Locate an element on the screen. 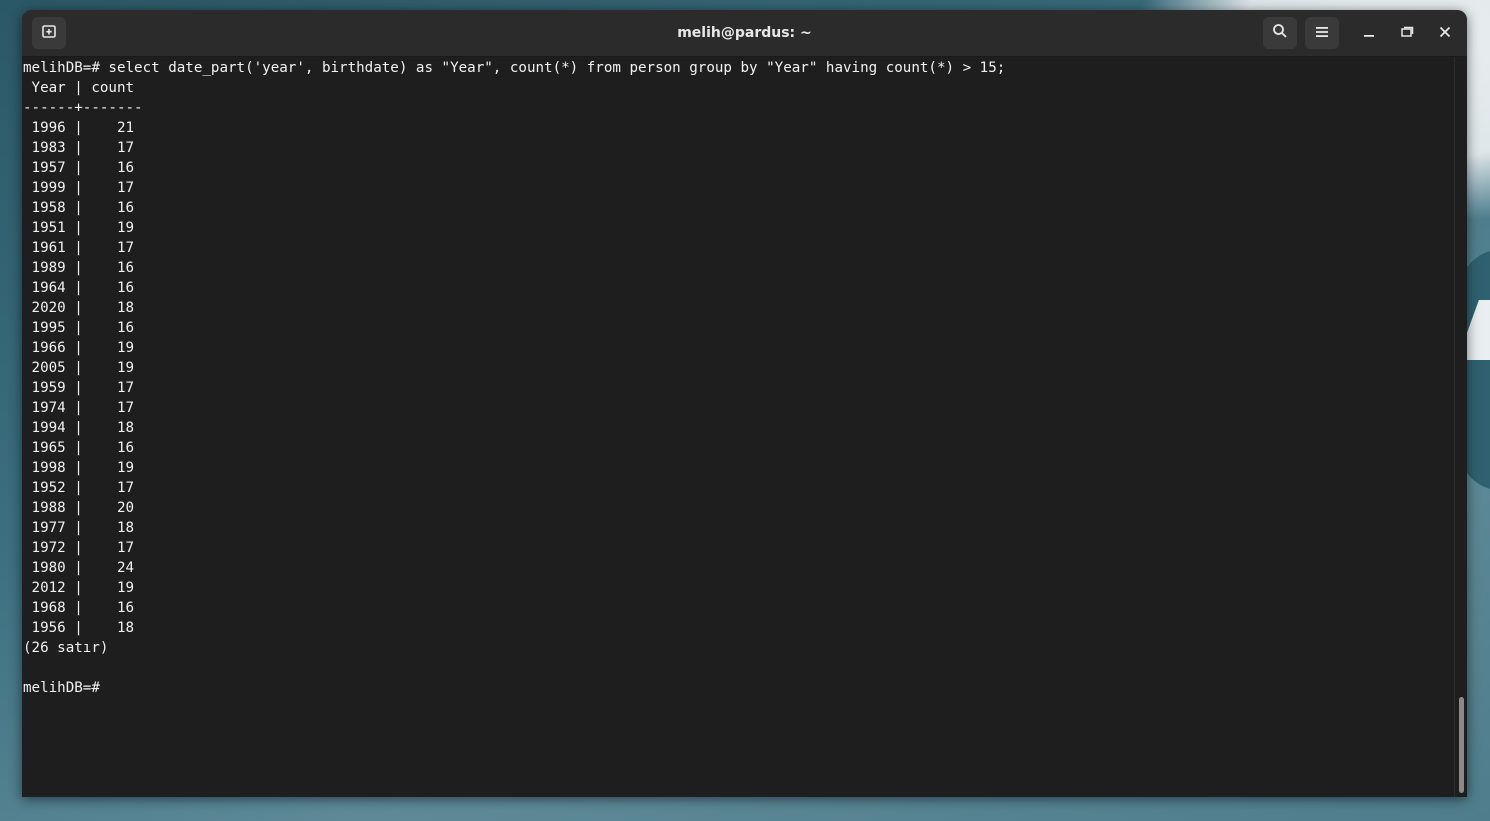 Image resolution: width=1490 pixels, height=821 pixels. title-bar: melih@pardus: ~ is located at coordinates (744, 33).